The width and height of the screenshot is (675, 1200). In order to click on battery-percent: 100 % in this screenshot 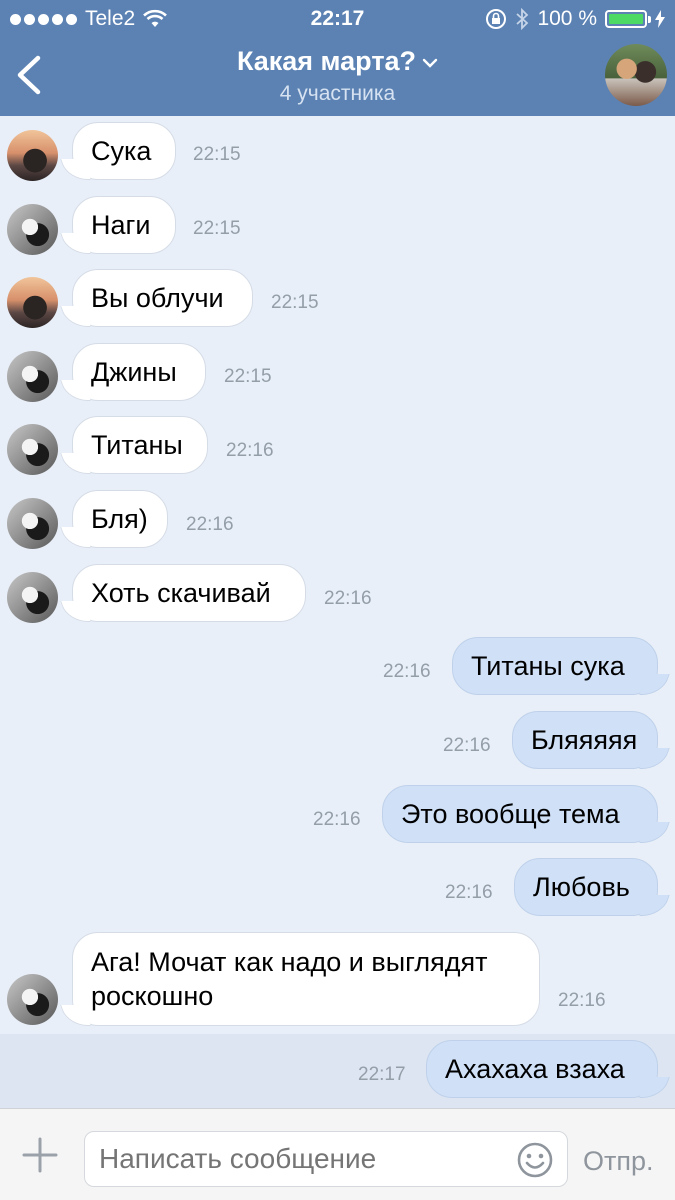, I will do `click(567, 18)`.